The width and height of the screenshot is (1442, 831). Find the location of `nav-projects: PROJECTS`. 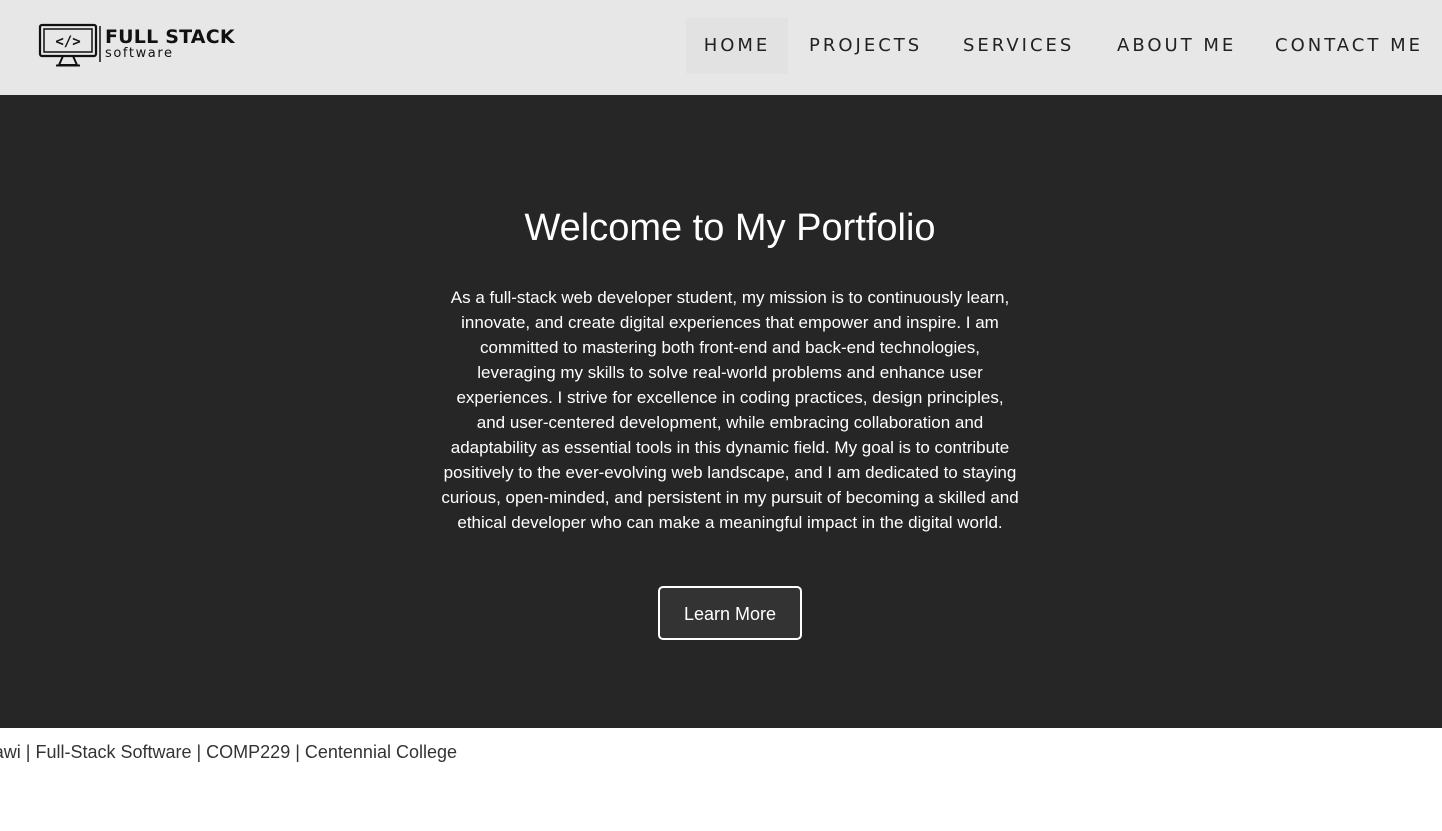

nav-projects: PROJECTS is located at coordinates (865, 46).